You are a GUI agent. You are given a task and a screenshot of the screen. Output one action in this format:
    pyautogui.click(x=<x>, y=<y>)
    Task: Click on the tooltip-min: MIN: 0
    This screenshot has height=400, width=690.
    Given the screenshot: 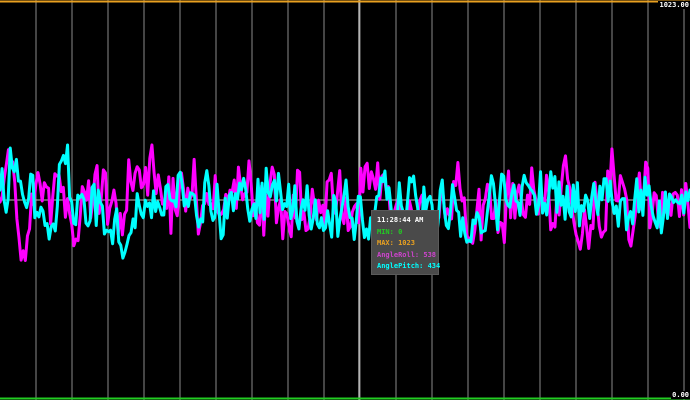 What is the action you would take?
    pyautogui.click(x=390, y=231)
    